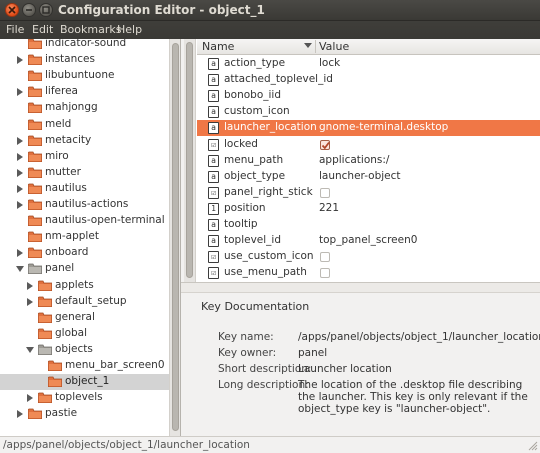 The width and height of the screenshot is (540, 453). I want to click on tree-item: miro, so click(84, 157).